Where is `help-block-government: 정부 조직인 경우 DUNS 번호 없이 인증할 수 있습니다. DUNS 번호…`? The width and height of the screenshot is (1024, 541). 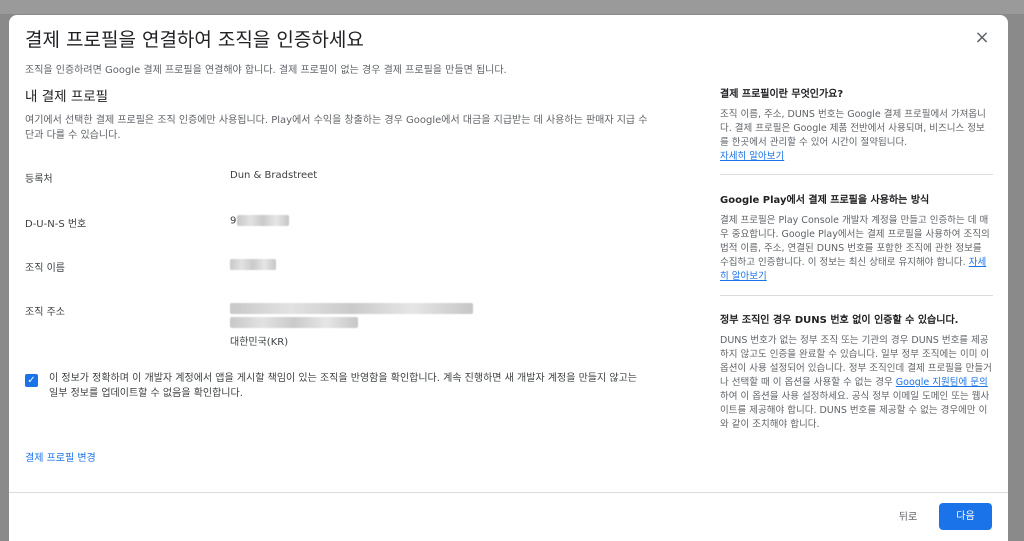 help-block-government: 정부 조직인 경우 DUNS 번호 없이 인증할 수 있습니다. DUNS 번호… is located at coordinates (856, 371).